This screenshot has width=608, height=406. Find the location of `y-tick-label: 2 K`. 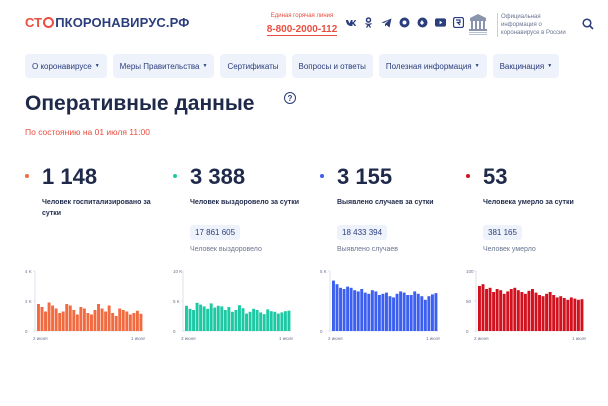

y-tick-label: 2 K is located at coordinates (28, 301).